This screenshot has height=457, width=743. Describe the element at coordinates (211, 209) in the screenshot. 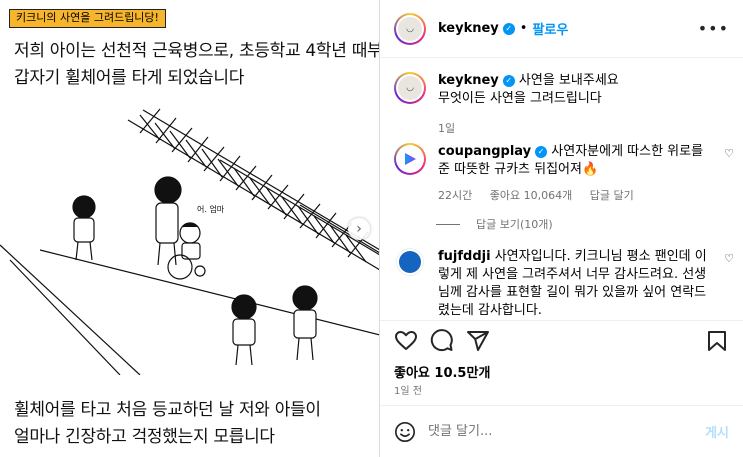

I see `speech-bubble: 어. 엄마` at that location.